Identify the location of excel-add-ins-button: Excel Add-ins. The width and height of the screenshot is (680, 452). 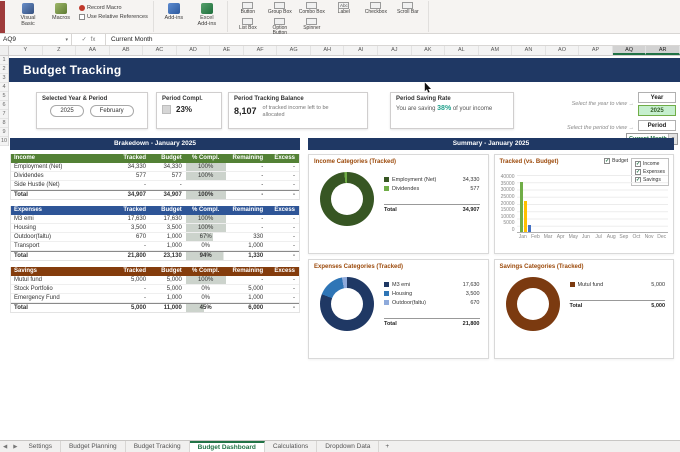
(207, 15).